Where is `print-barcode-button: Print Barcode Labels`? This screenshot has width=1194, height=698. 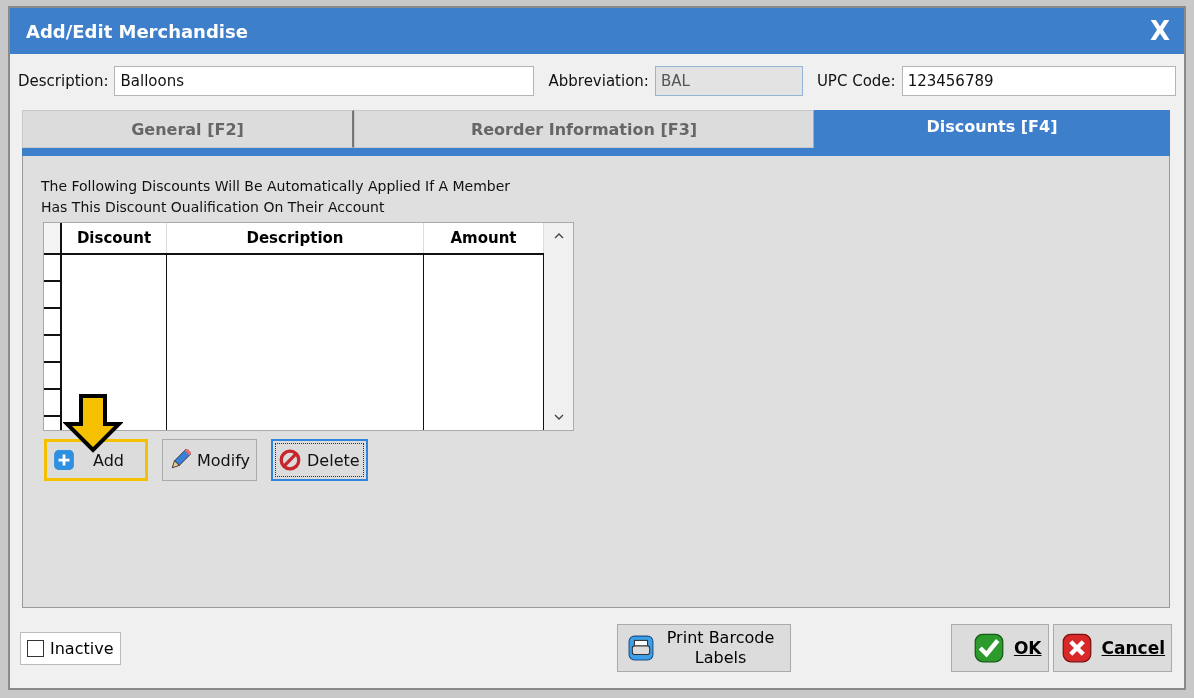 print-barcode-button: Print Barcode Labels is located at coordinates (703, 648).